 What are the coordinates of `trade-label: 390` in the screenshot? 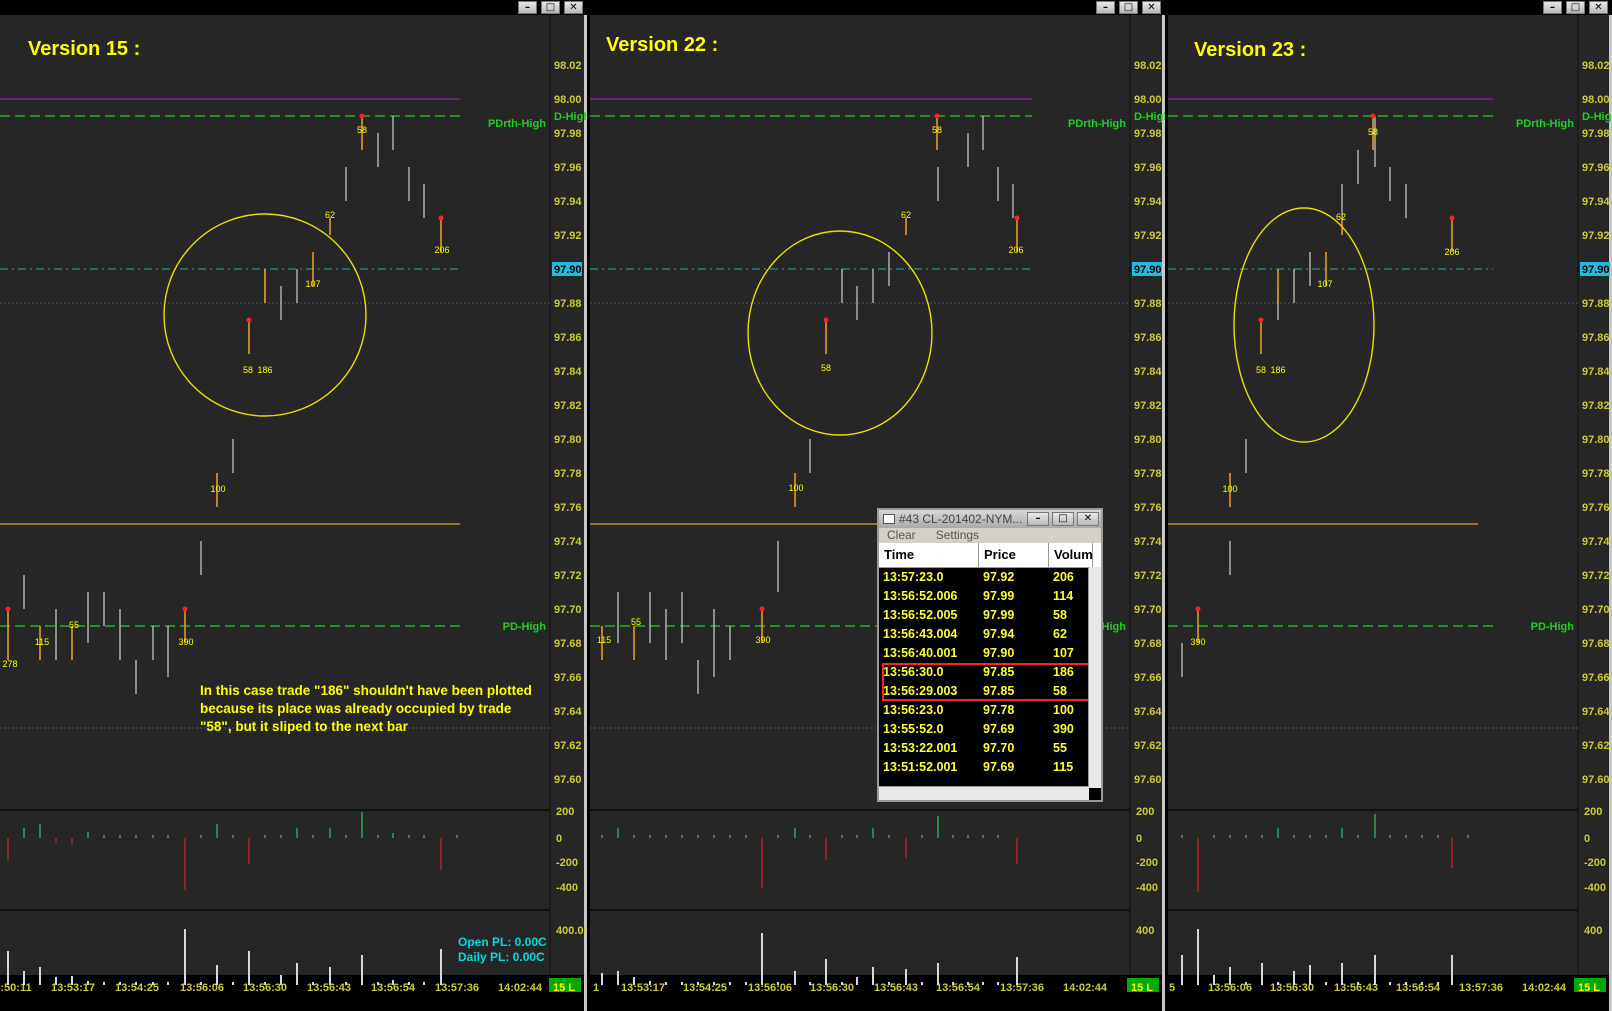 It's located at (1197, 642).